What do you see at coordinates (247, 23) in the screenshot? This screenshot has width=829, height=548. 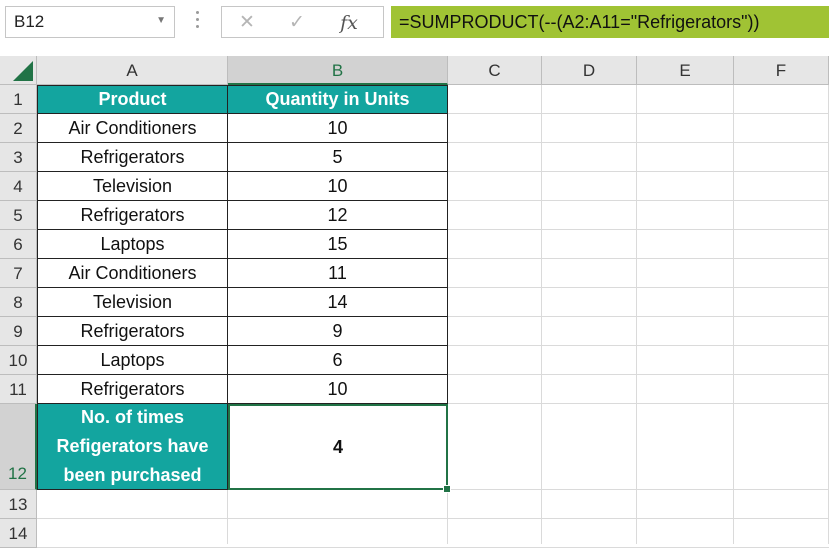 I see `cancel-icon: ✕` at bounding box center [247, 23].